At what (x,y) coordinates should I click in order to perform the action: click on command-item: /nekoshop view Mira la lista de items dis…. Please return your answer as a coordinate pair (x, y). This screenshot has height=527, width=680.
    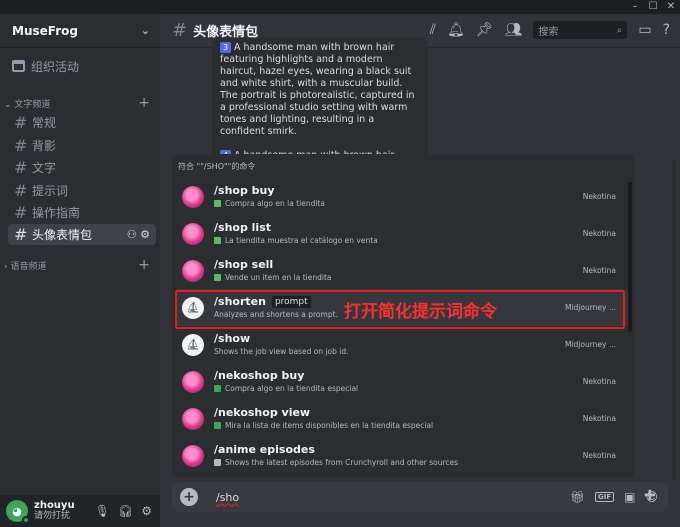
    Looking at the image, I should click on (402, 418).